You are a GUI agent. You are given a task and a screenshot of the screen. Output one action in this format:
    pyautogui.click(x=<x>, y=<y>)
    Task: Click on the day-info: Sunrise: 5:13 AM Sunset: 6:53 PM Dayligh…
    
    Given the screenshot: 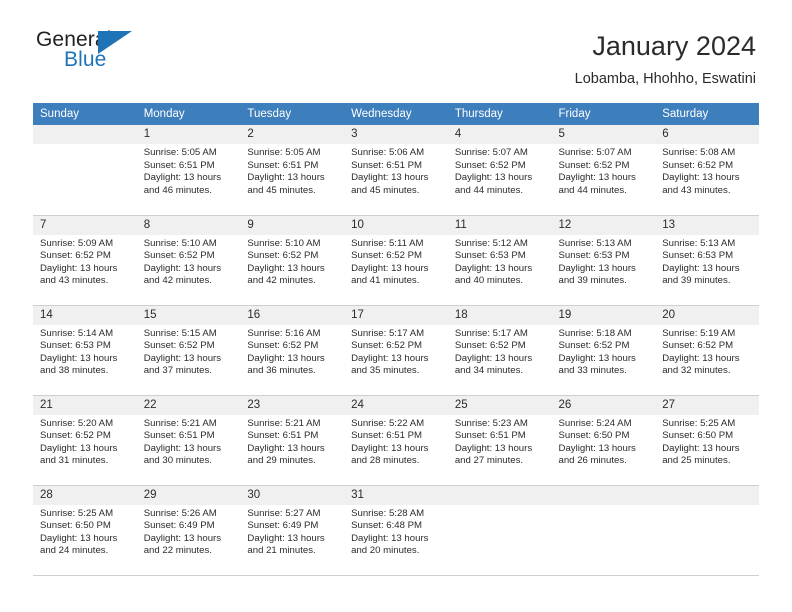 What is the action you would take?
    pyautogui.click(x=707, y=261)
    